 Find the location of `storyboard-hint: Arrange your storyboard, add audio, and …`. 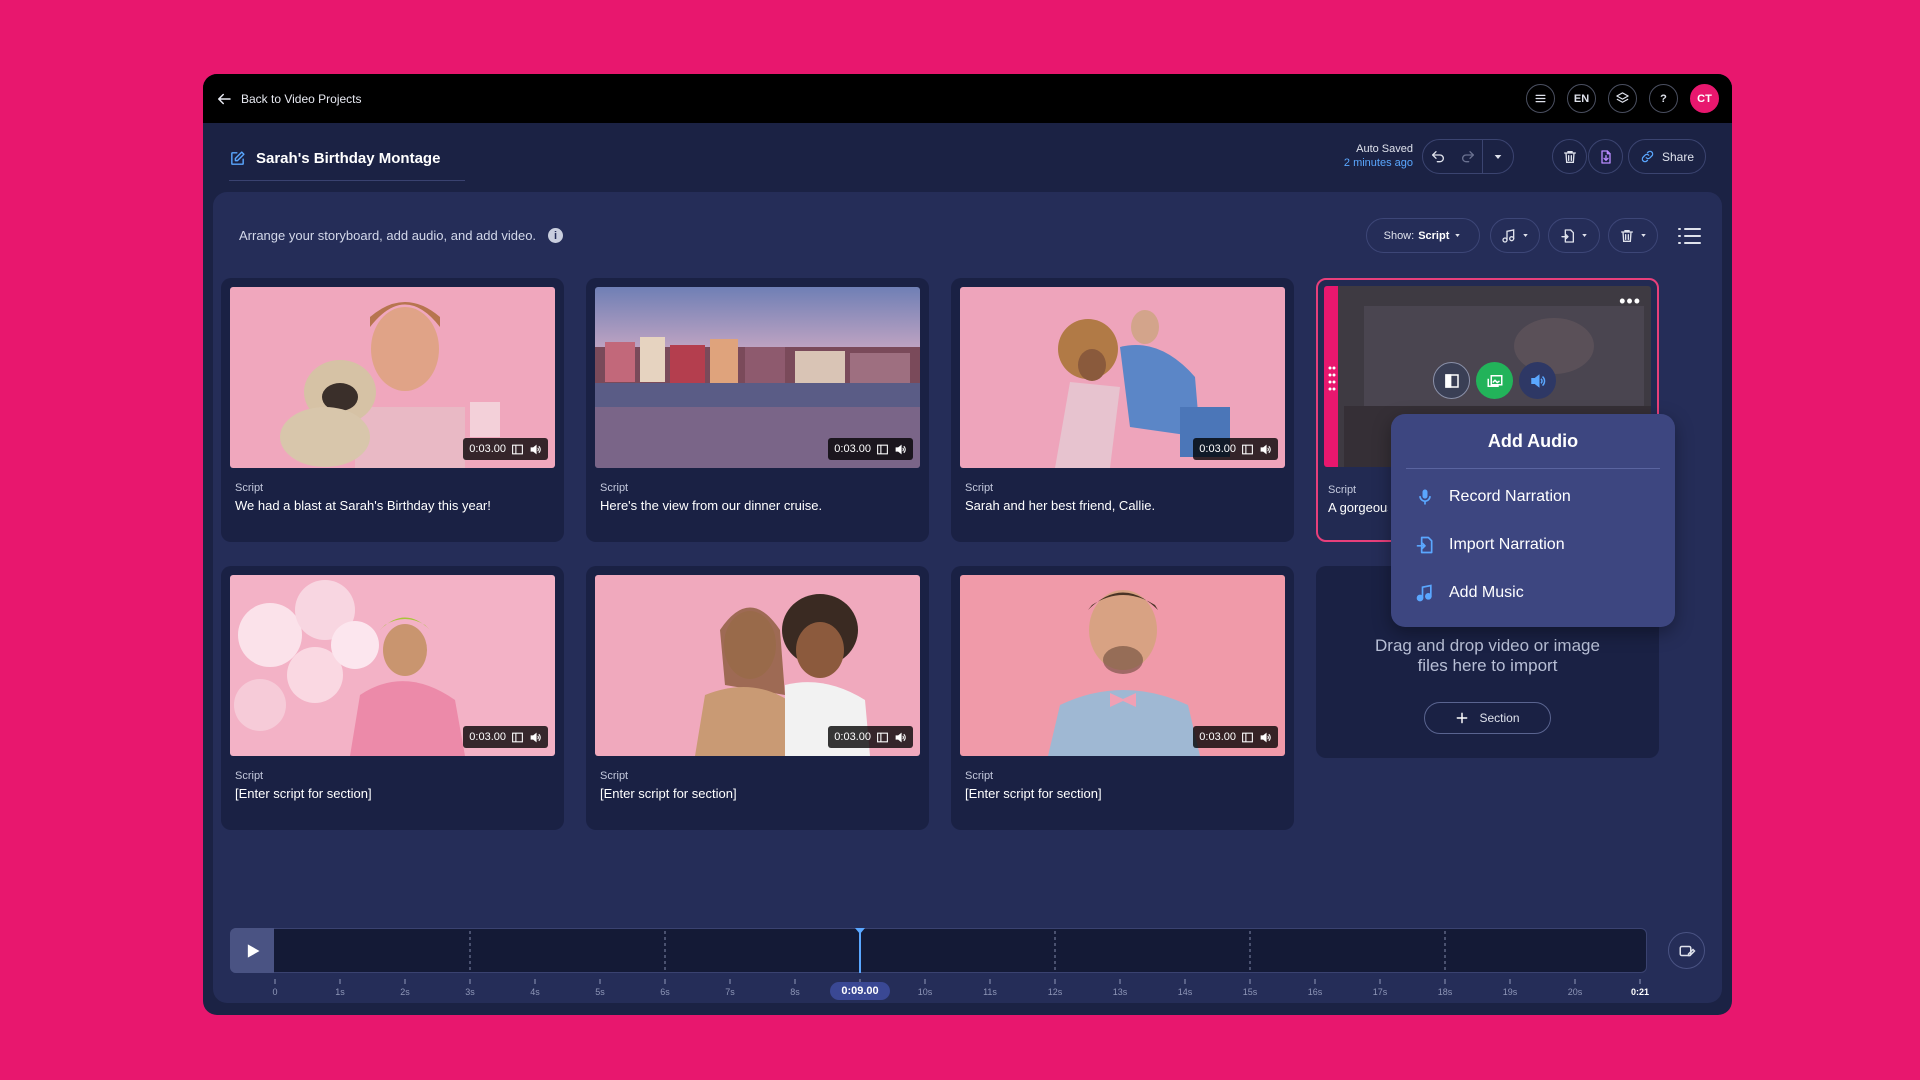

storyboard-hint: Arrange your storyboard, add audio, and … is located at coordinates (401, 235).